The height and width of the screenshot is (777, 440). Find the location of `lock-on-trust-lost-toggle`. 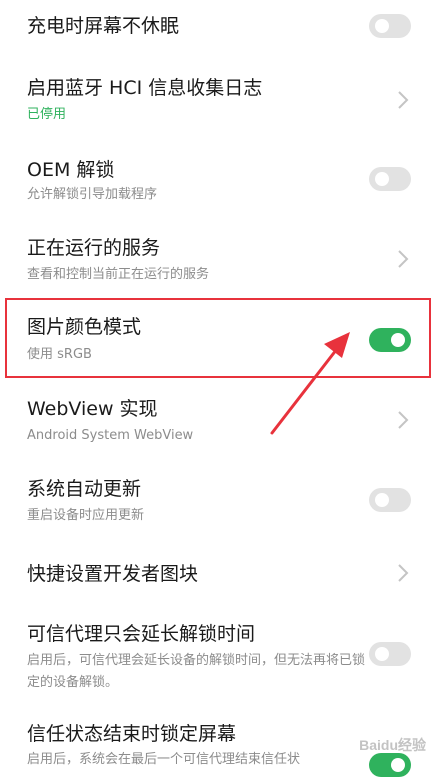

lock-on-trust-lost-toggle is located at coordinates (390, 765).